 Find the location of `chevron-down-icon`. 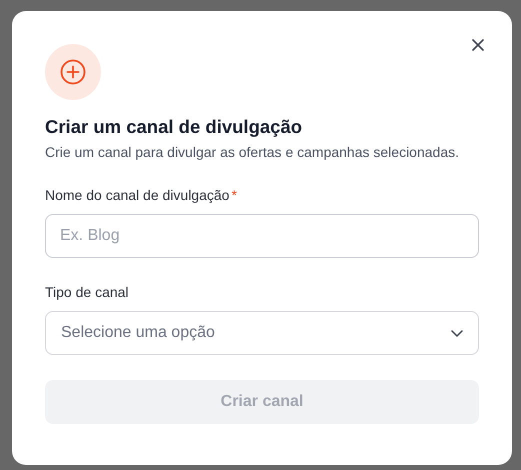

chevron-down-icon is located at coordinates (457, 333).